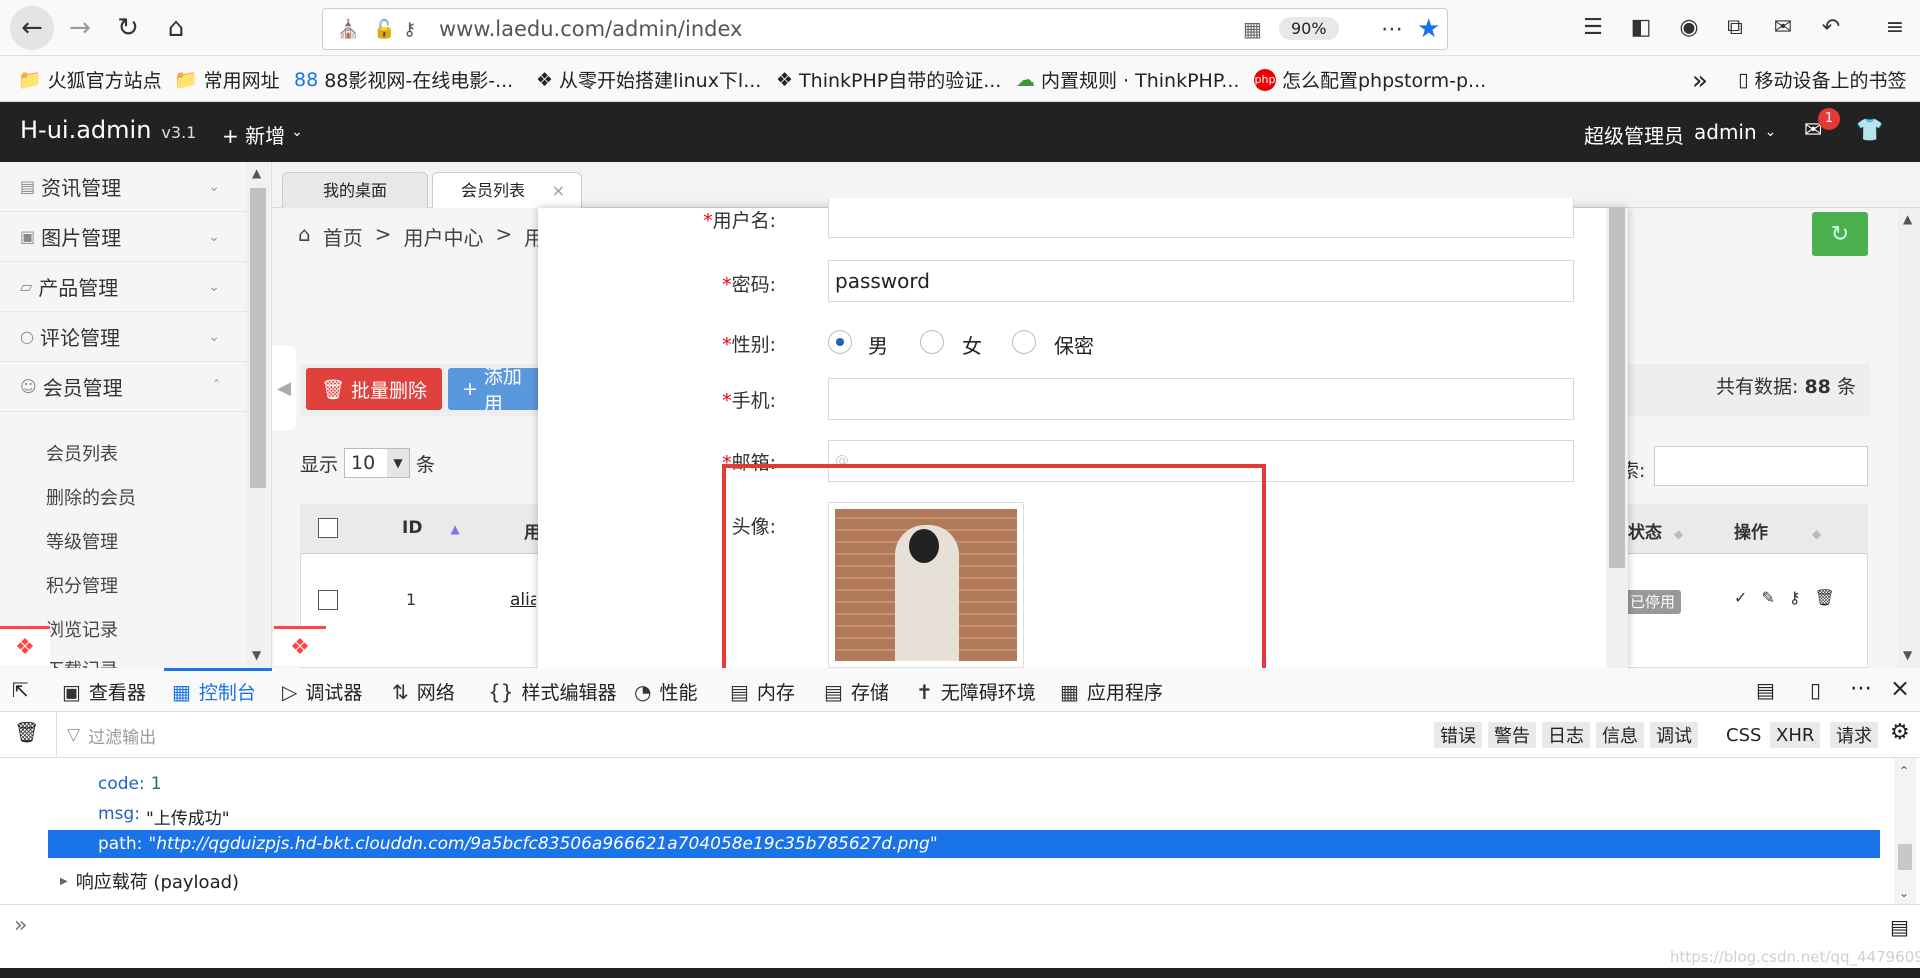  I want to click on sidebar-sub-points: 积分管理, so click(82, 585).